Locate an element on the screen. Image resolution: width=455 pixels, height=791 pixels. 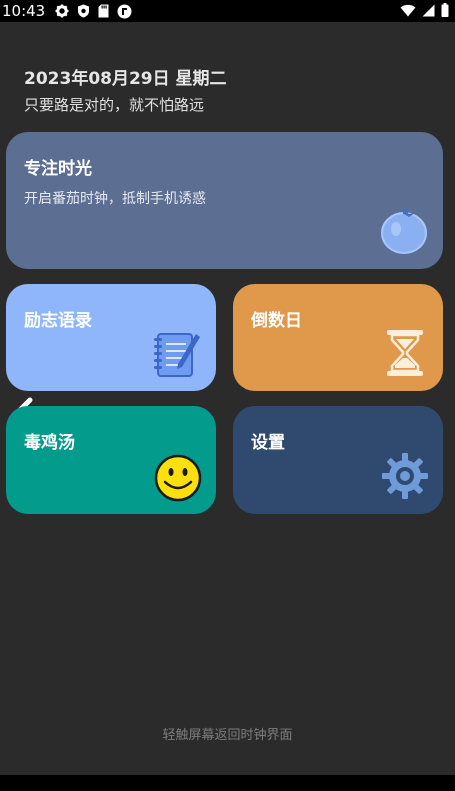
status-system-icons is located at coordinates (424, 11).